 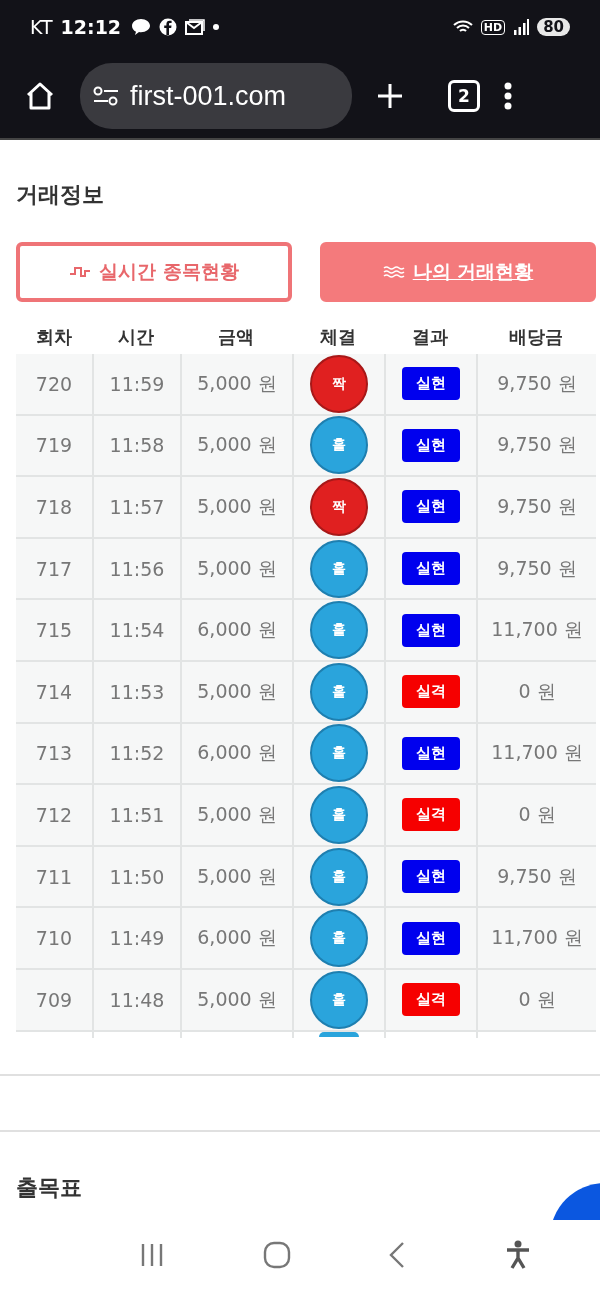 What do you see at coordinates (80, 272) in the screenshot?
I see `pulse-icon` at bounding box center [80, 272].